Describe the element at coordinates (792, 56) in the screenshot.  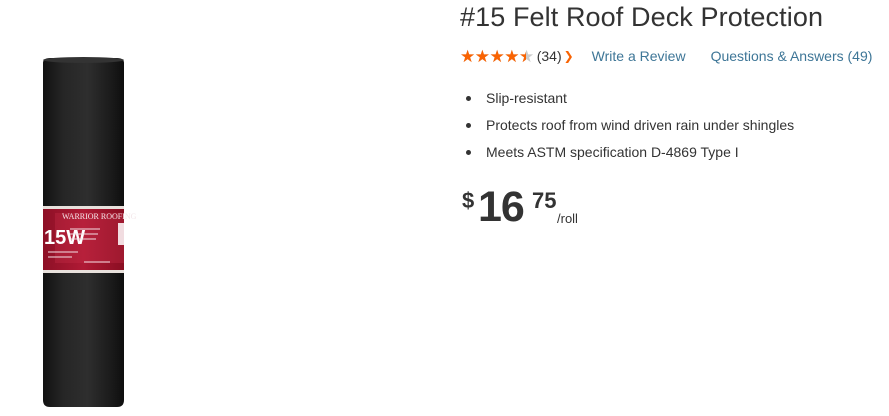
I see `questions-answers-link: Questions & Answers (49)` at that location.